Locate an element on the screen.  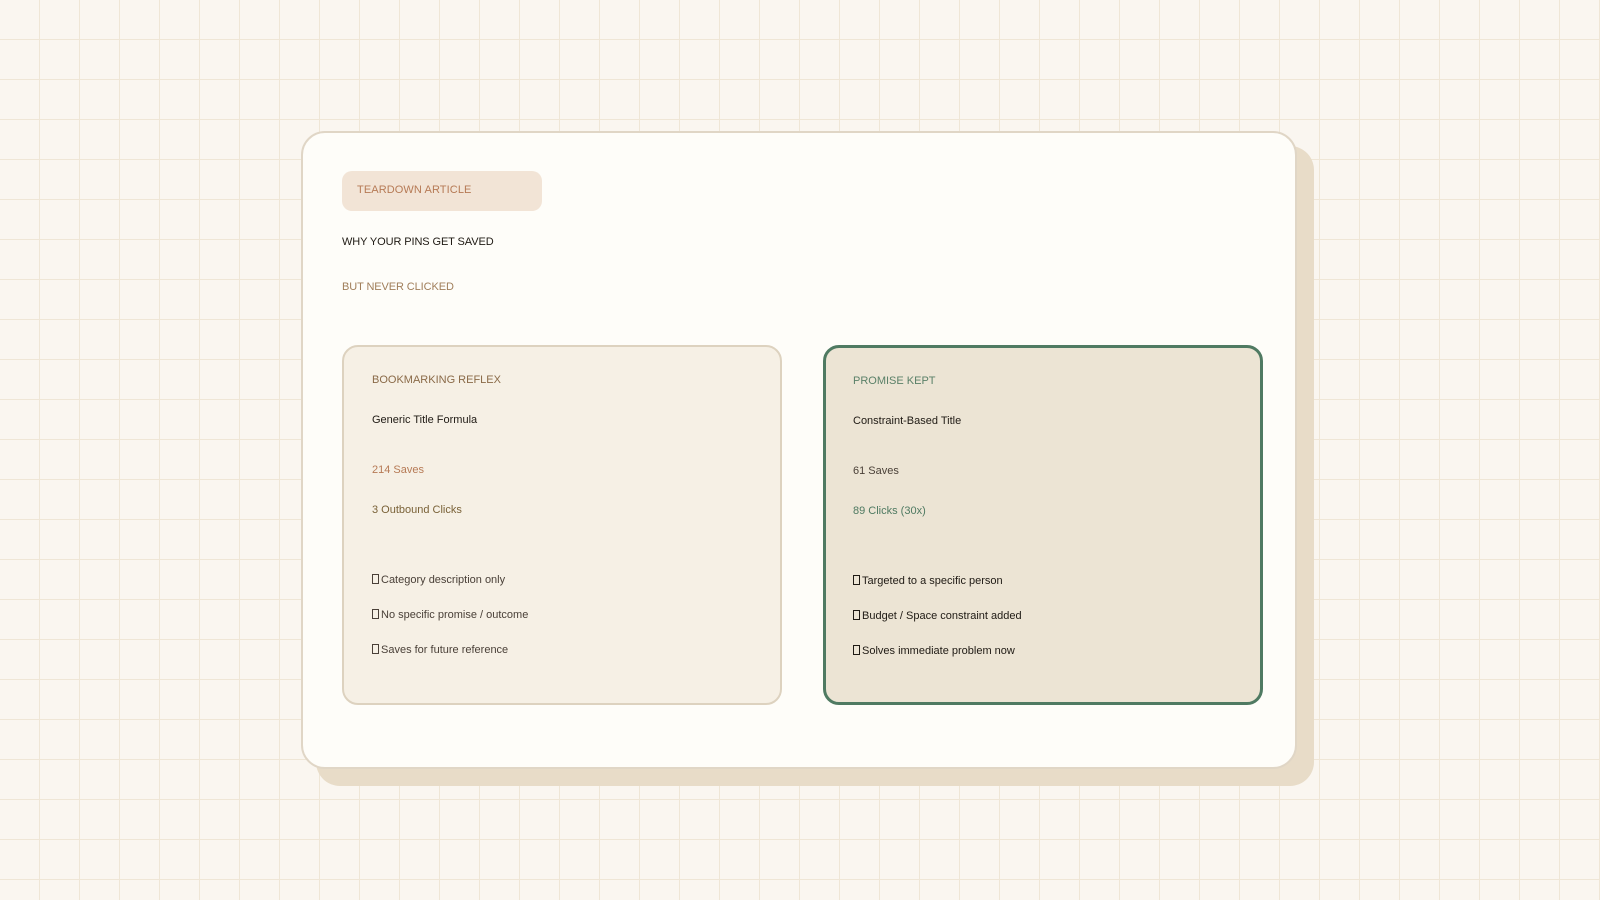
list-item: Saves for future reference is located at coordinates (440, 650).